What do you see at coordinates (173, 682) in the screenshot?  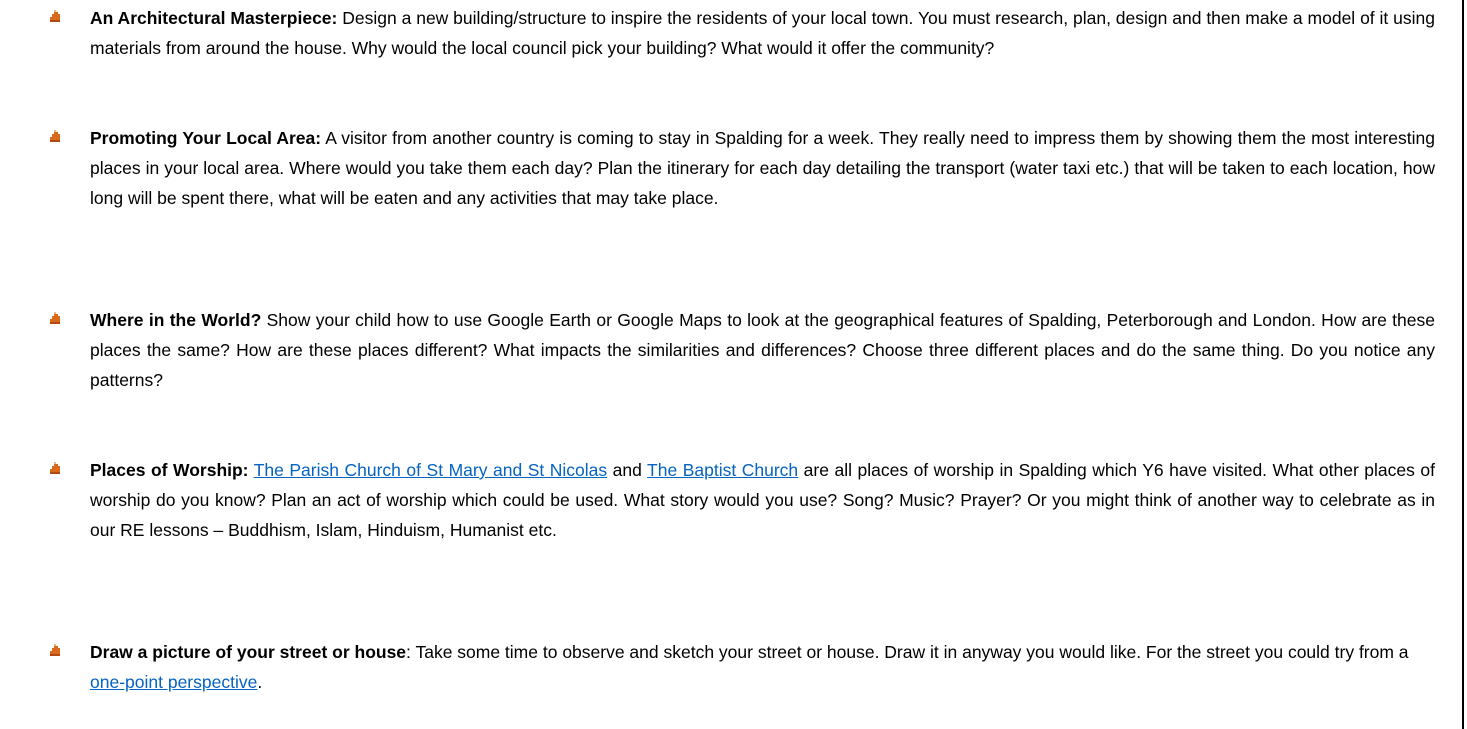 I see `one-point-perspective-link: one-point perspective` at bounding box center [173, 682].